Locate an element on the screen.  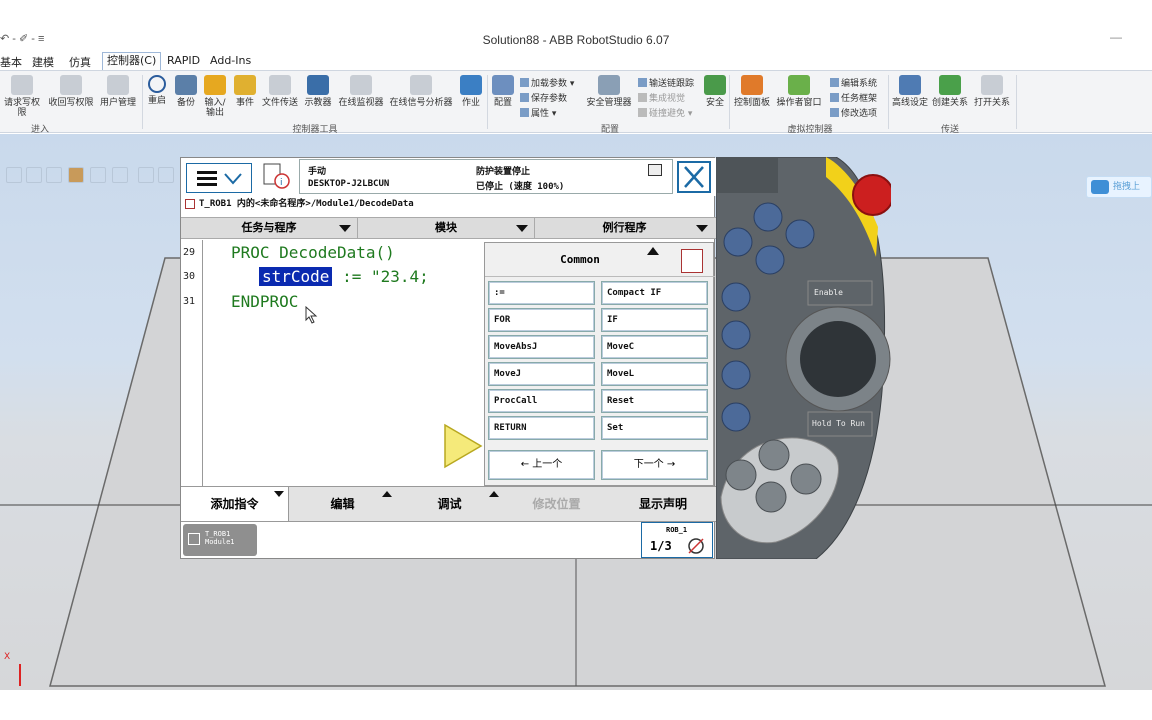
online-monitor-button: 在线监视器 is located at coordinates (361, 91).